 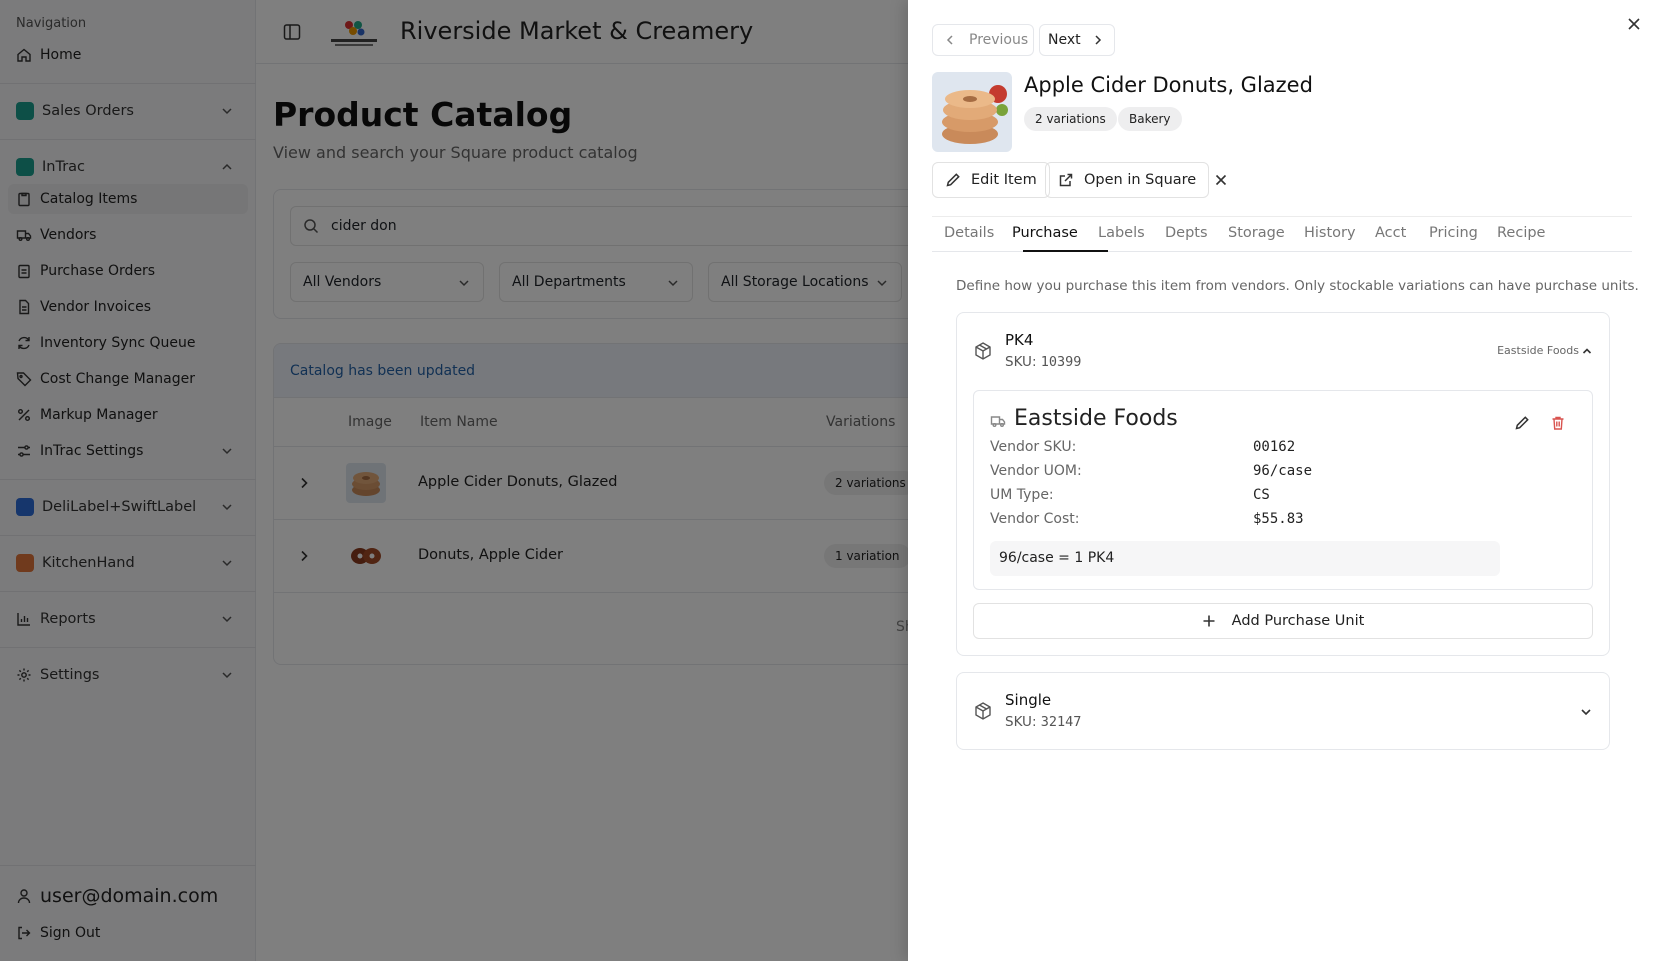 What do you see at coordinates (1045, 233) in the screenshot?
I see `tab-purchase: Purchase` at bounding box center [1045, 233].